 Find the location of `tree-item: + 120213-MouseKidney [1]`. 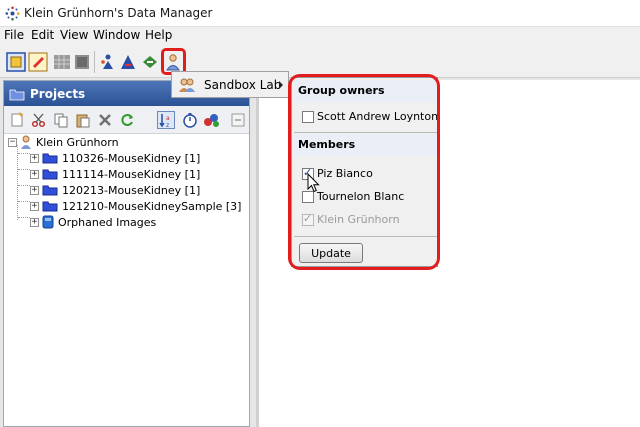

tree-item: + 120213-MouseKidney [1] is located at coordinates (115, 190).